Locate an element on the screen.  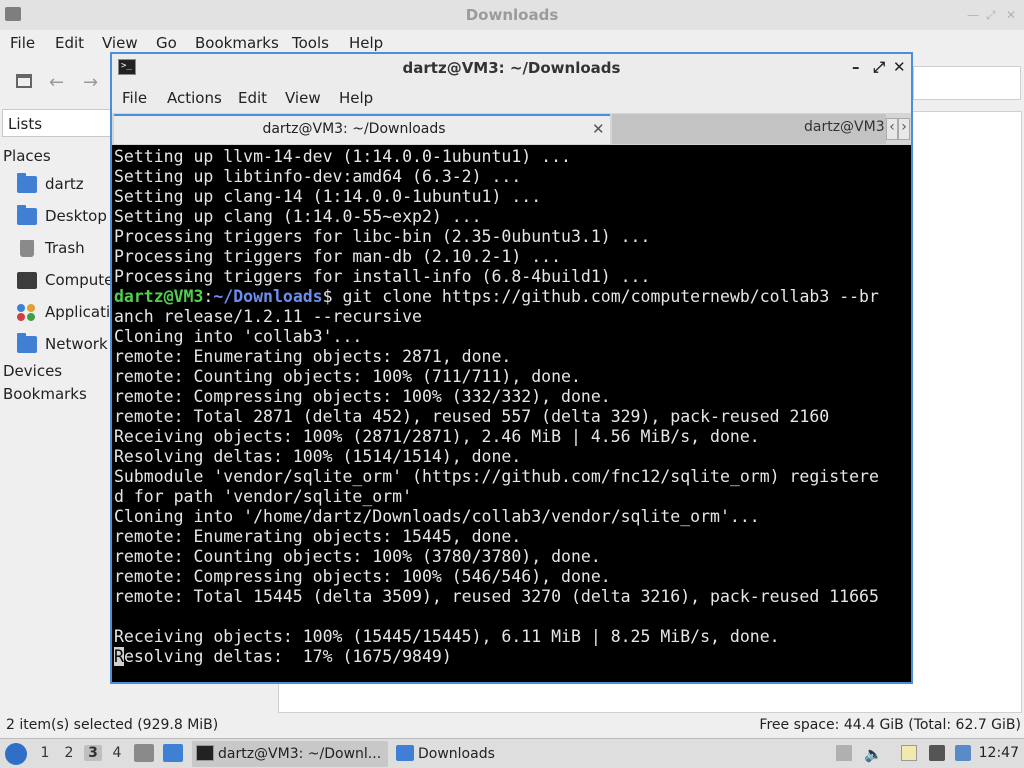
tab-scroll-right-icon: › is located at coordinates (904, 129).